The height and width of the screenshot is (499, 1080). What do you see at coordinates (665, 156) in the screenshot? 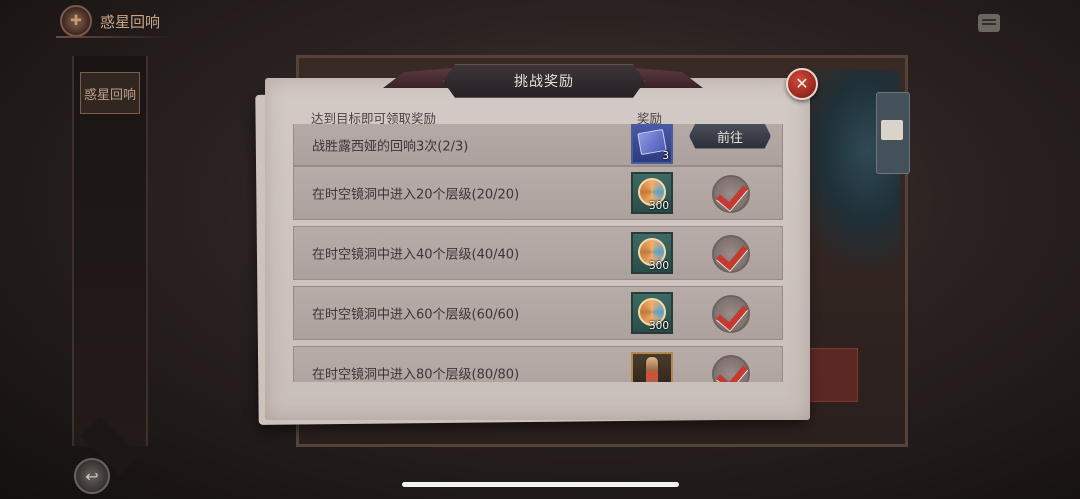
I see `reward-count: 3` at bounding box center [665, 156].